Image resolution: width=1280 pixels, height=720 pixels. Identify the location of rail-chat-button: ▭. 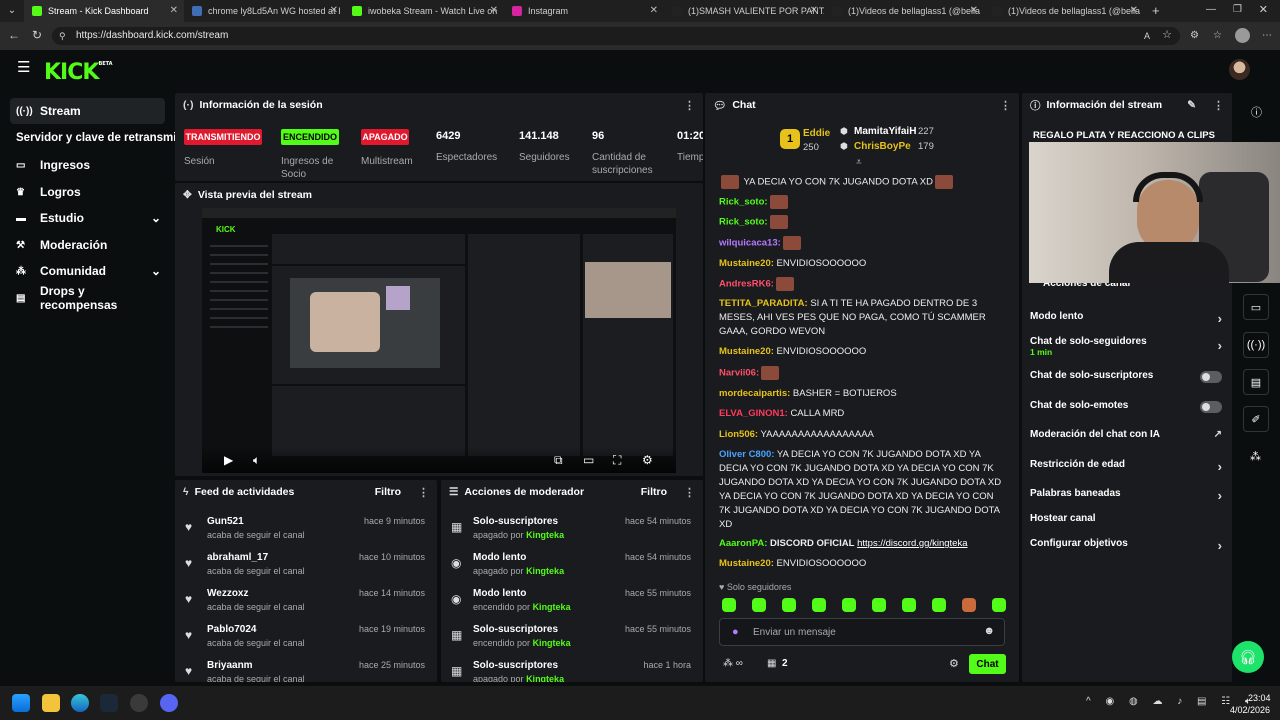
(1256, 307).